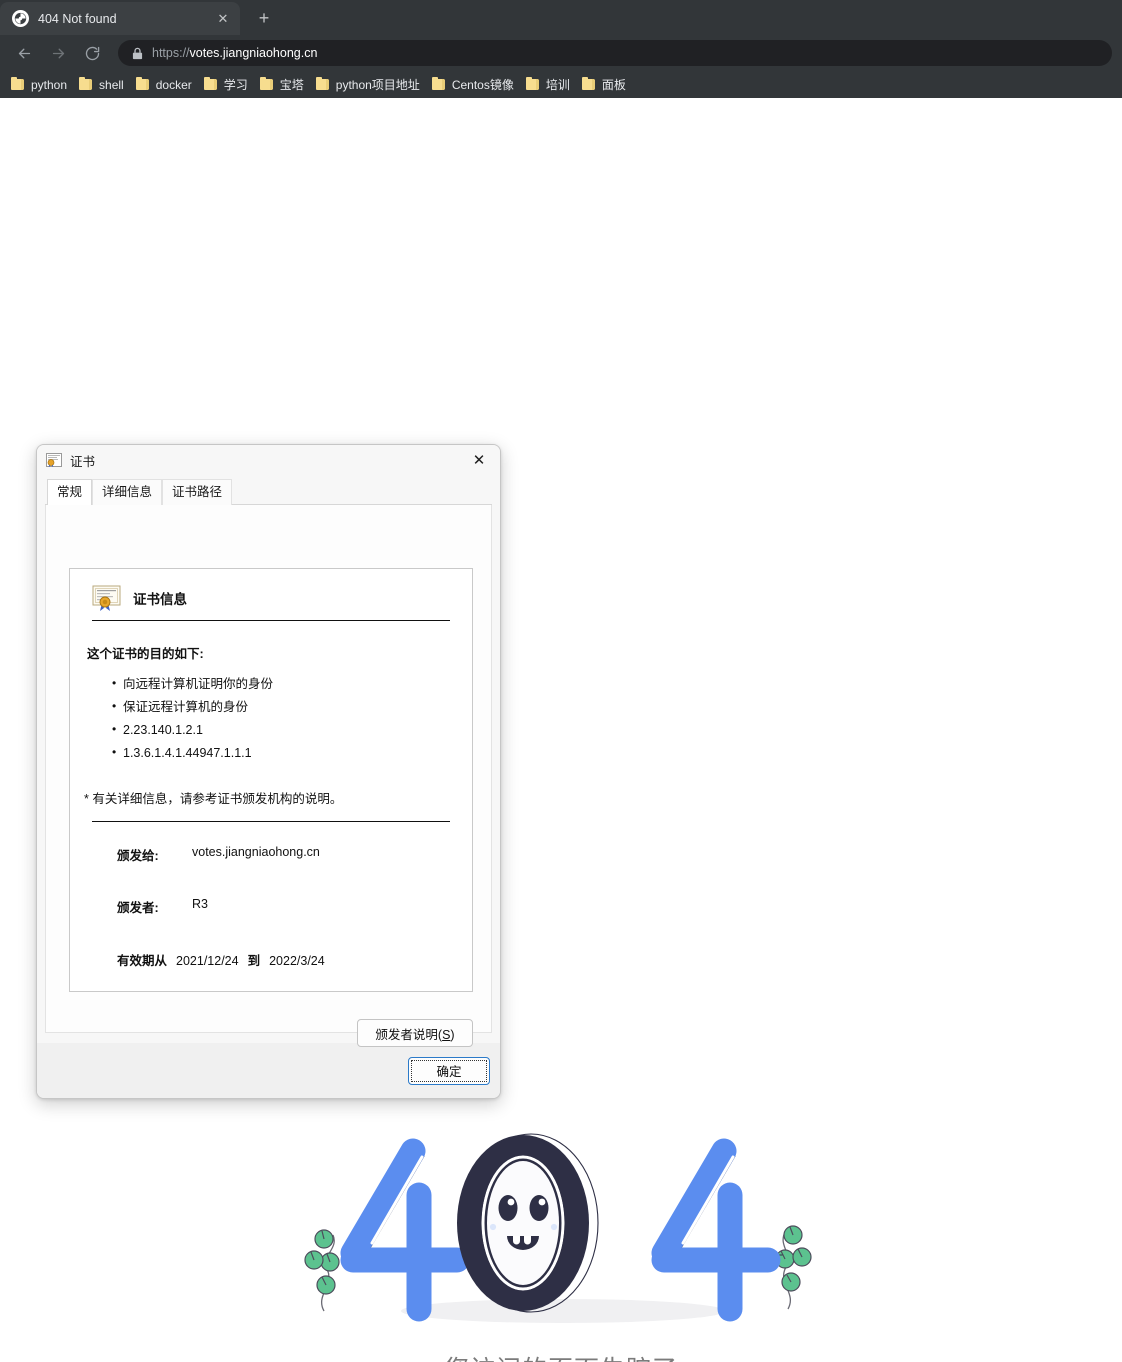 The height and width of the screenshot is (1362, 1122). Describe the element at coordinates (452, 1034) in the screenshot. I see `issuer-statement-suffix: )` at that location.